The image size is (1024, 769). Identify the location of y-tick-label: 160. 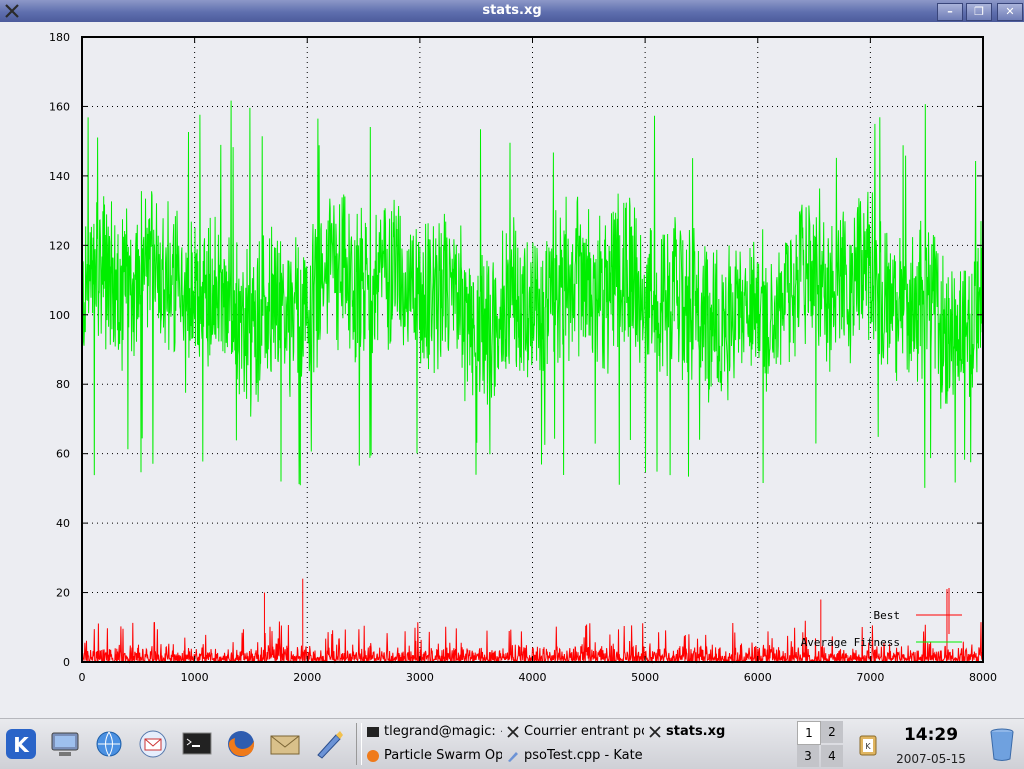
(59, 106).